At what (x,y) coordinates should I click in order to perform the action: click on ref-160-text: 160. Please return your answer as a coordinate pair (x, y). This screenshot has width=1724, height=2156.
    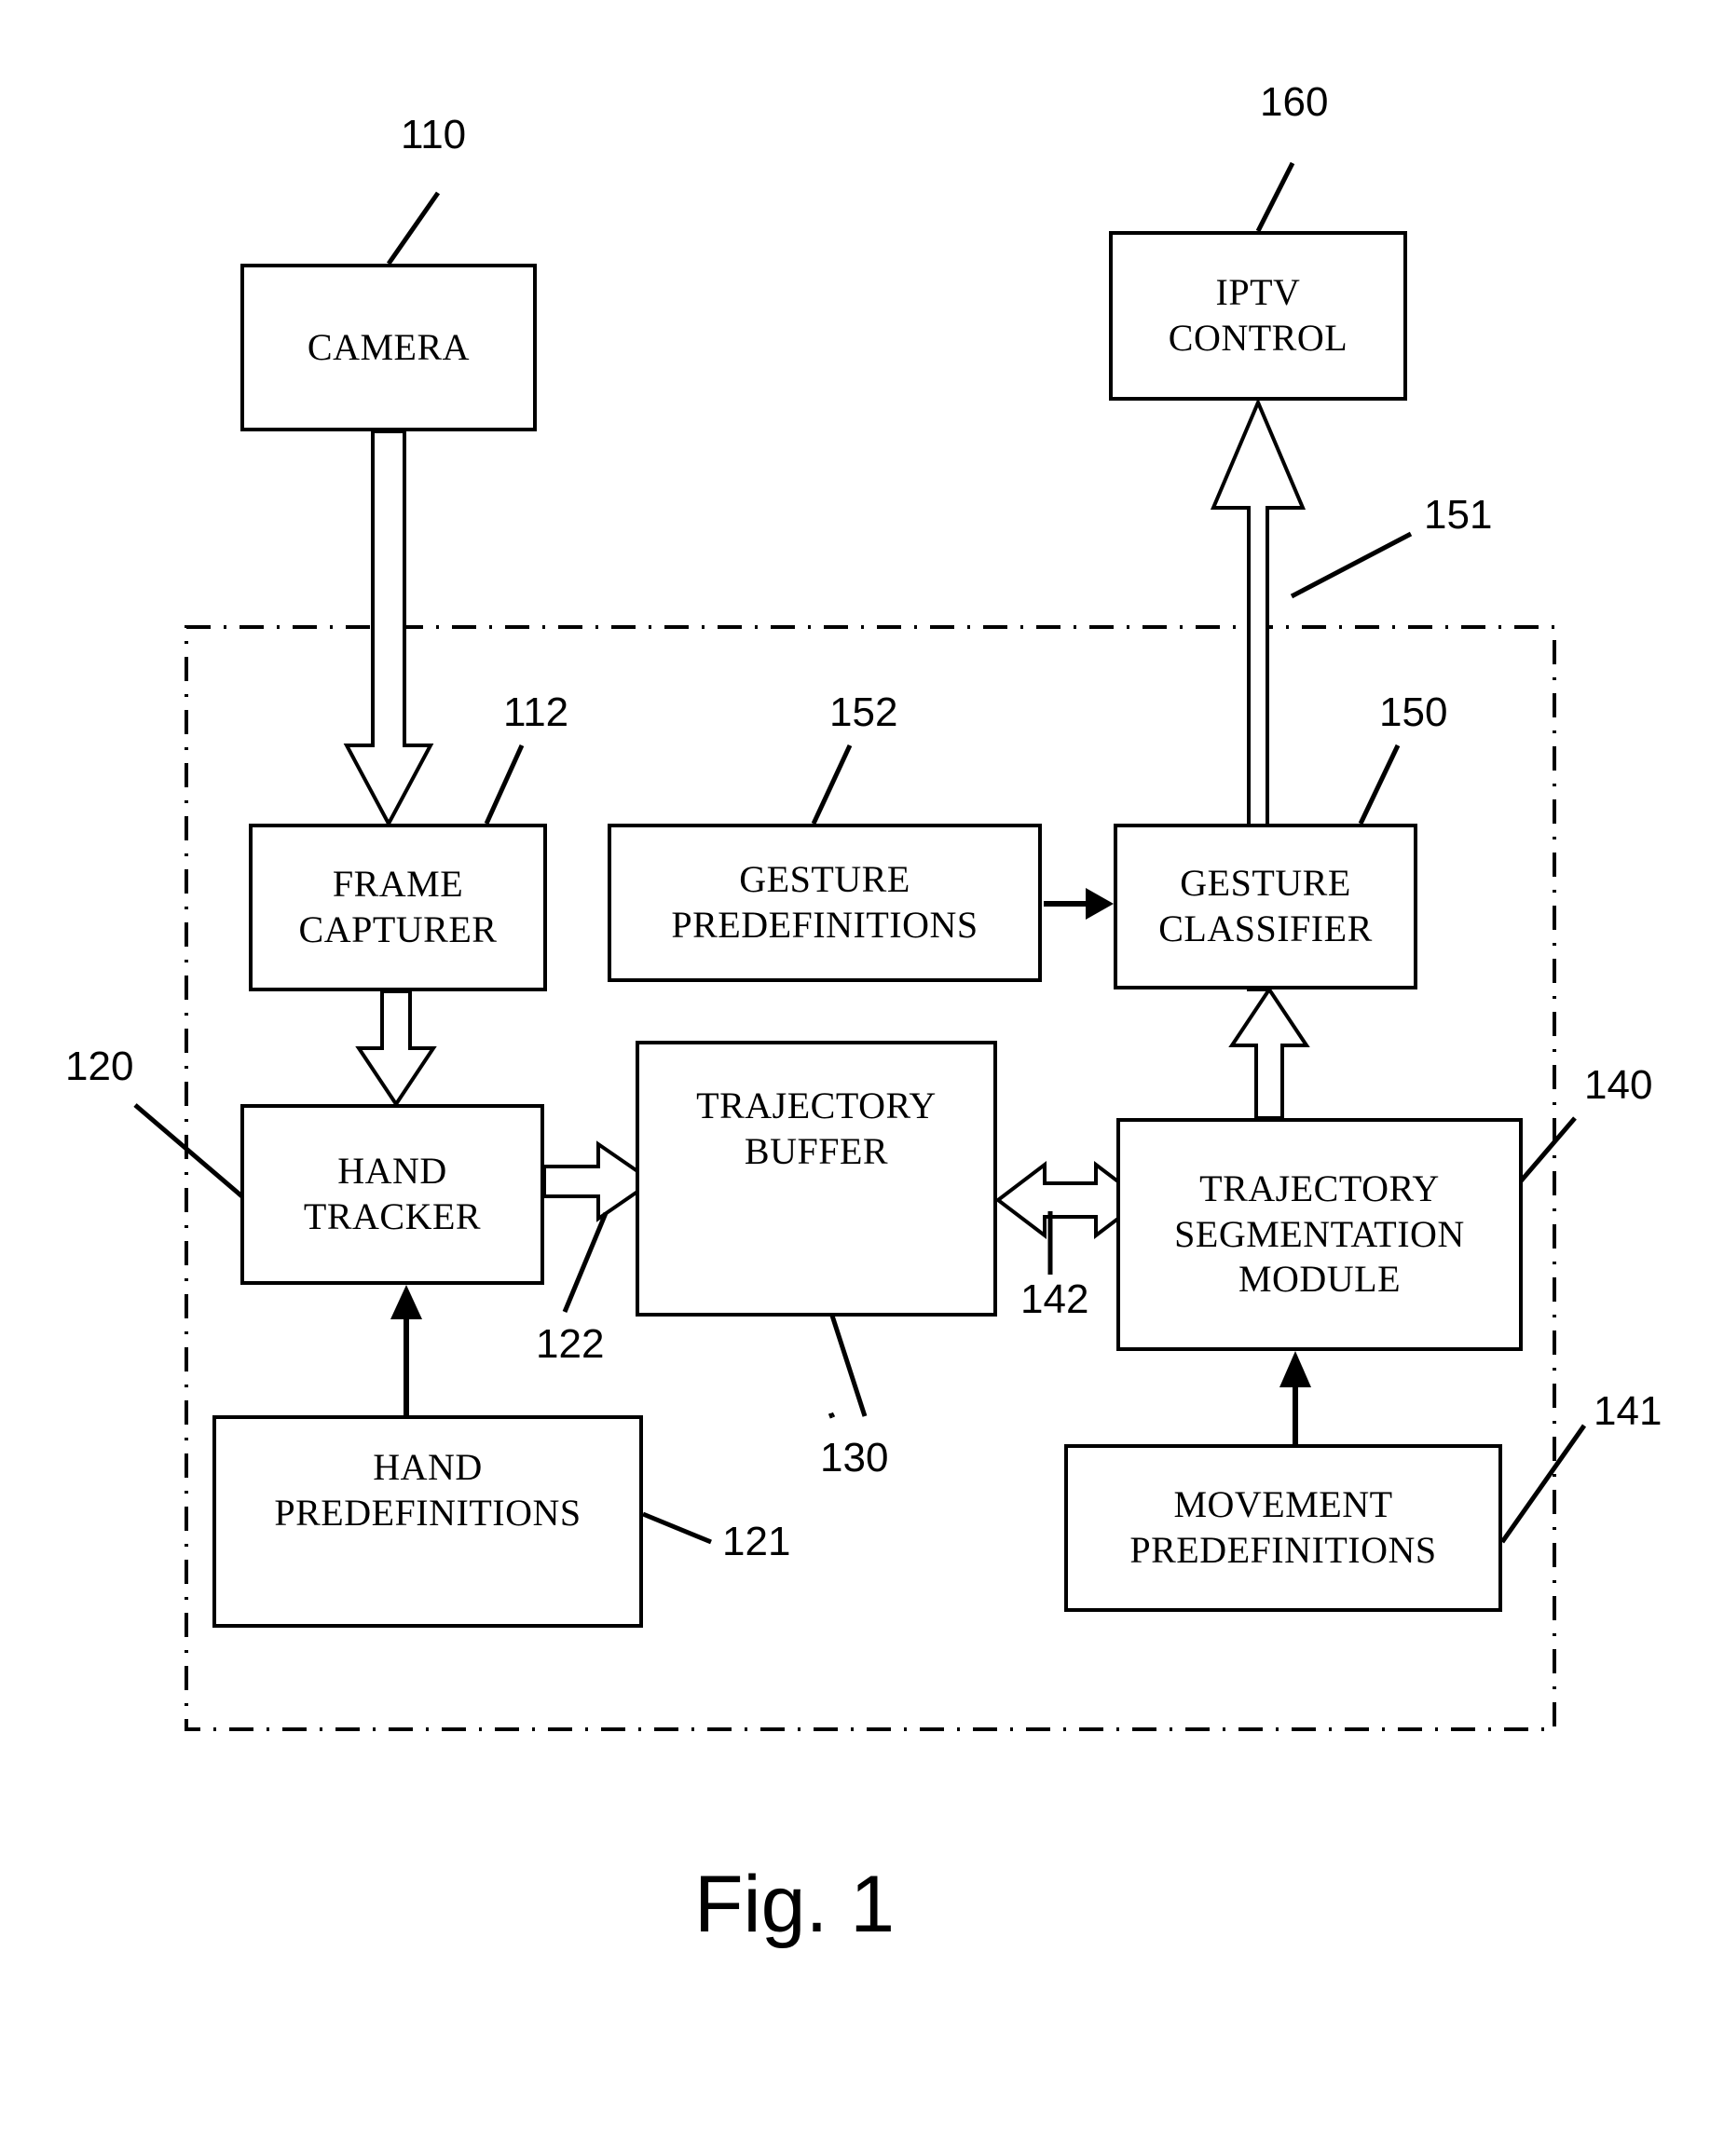
    Looking at the image, I should click on (1294, 102).